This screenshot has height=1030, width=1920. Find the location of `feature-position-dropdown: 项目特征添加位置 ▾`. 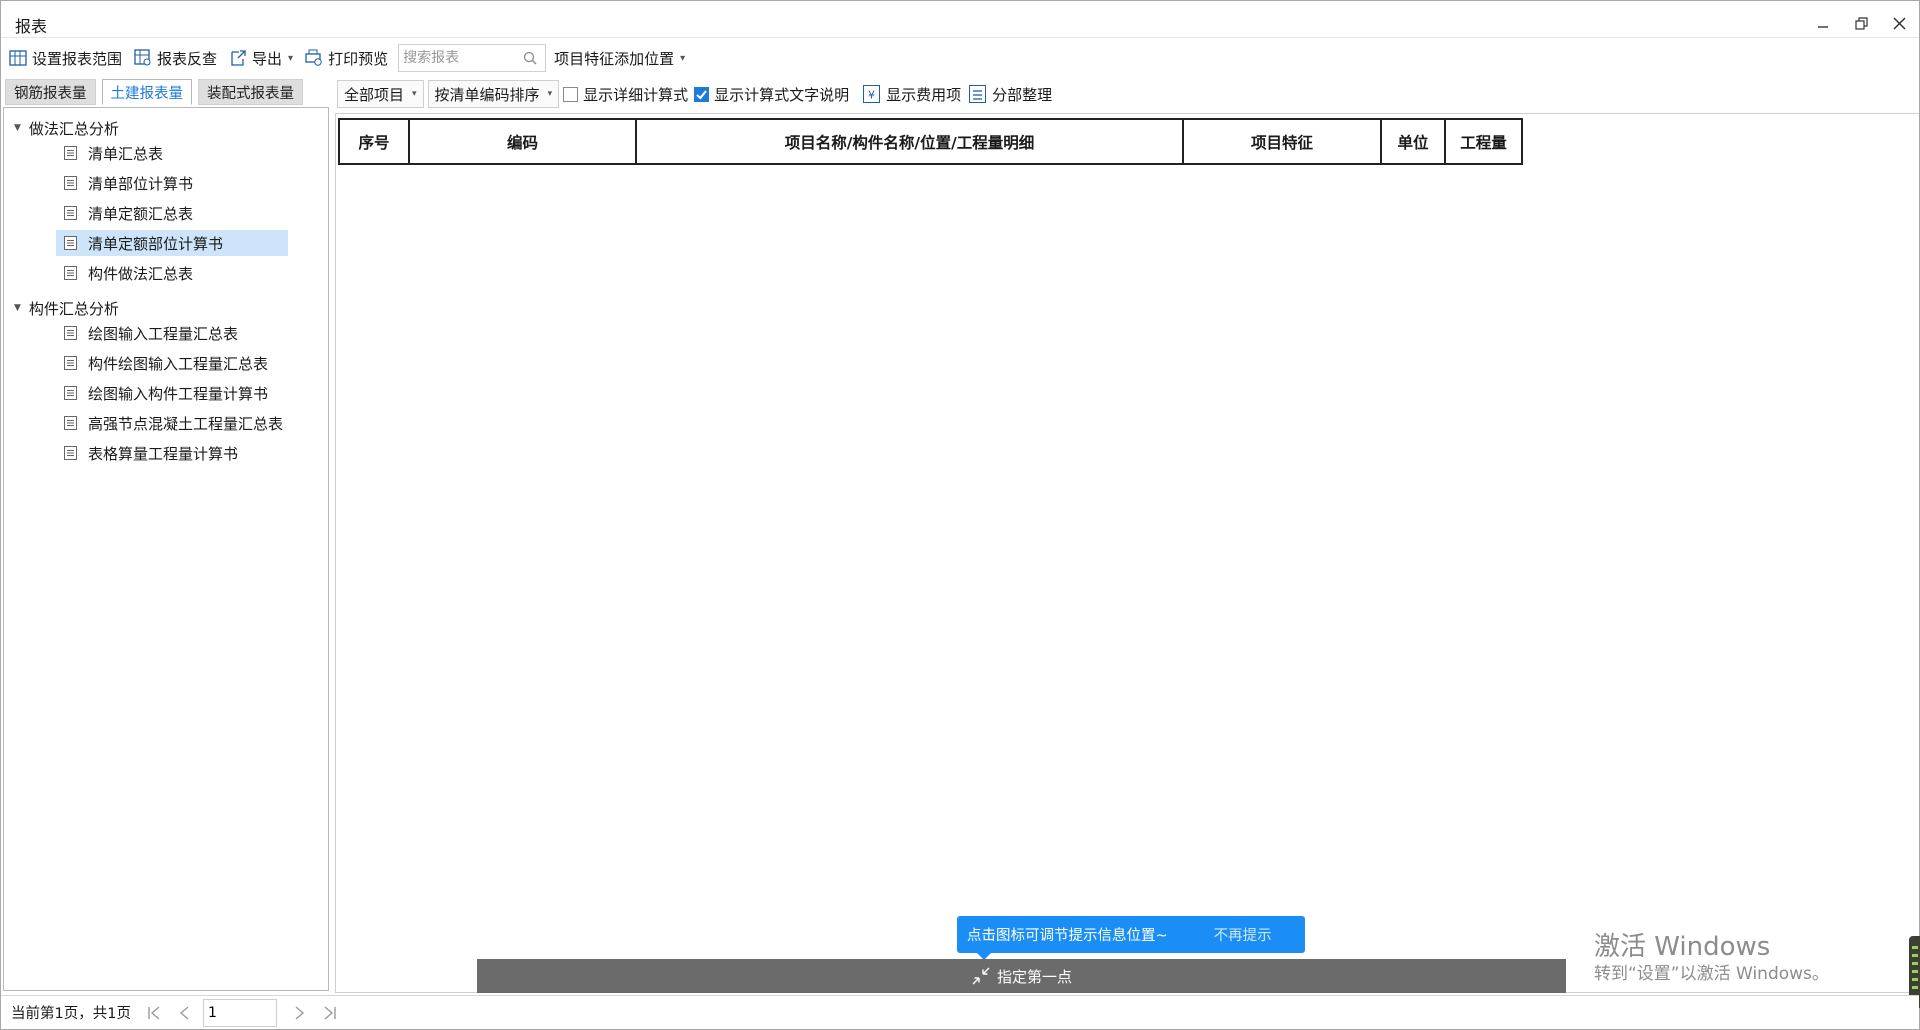

feature-position-dropdown: 项目特征添加位置 ▾ is located at coordinates (619, 58).